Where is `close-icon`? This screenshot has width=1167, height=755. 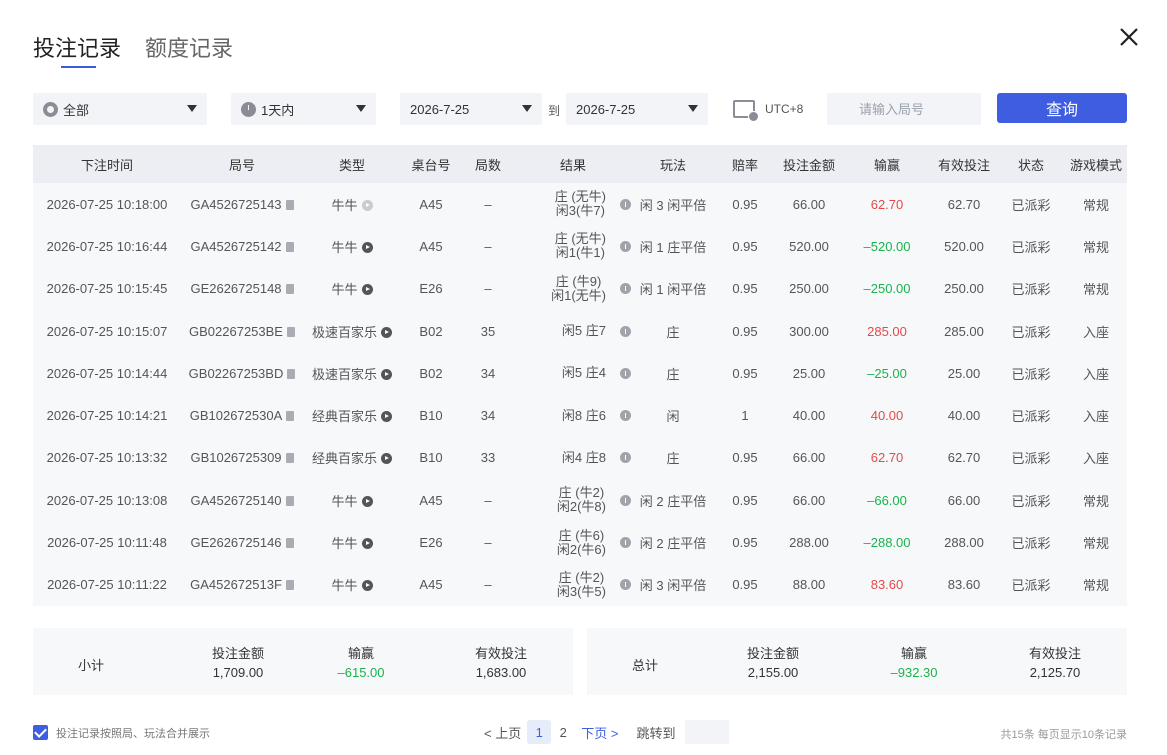
close-icon is located at coordinates (1129, 37).